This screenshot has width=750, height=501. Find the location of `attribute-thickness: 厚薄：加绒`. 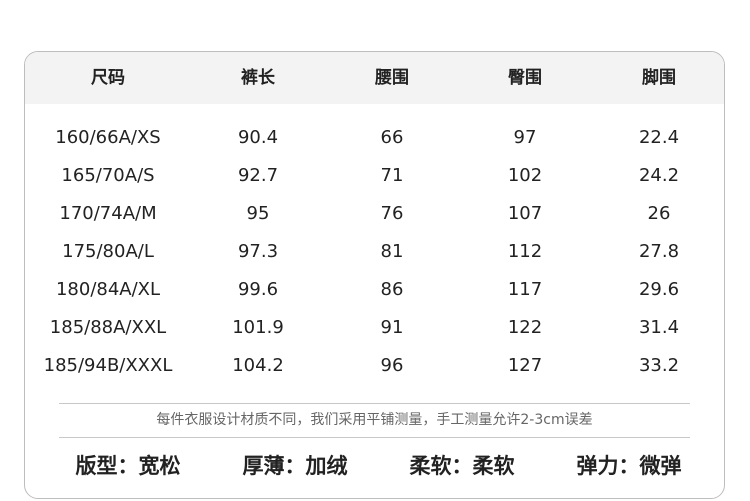

attribute-thickness: 厚薄：加绒 is located at coordinates (295, 466).